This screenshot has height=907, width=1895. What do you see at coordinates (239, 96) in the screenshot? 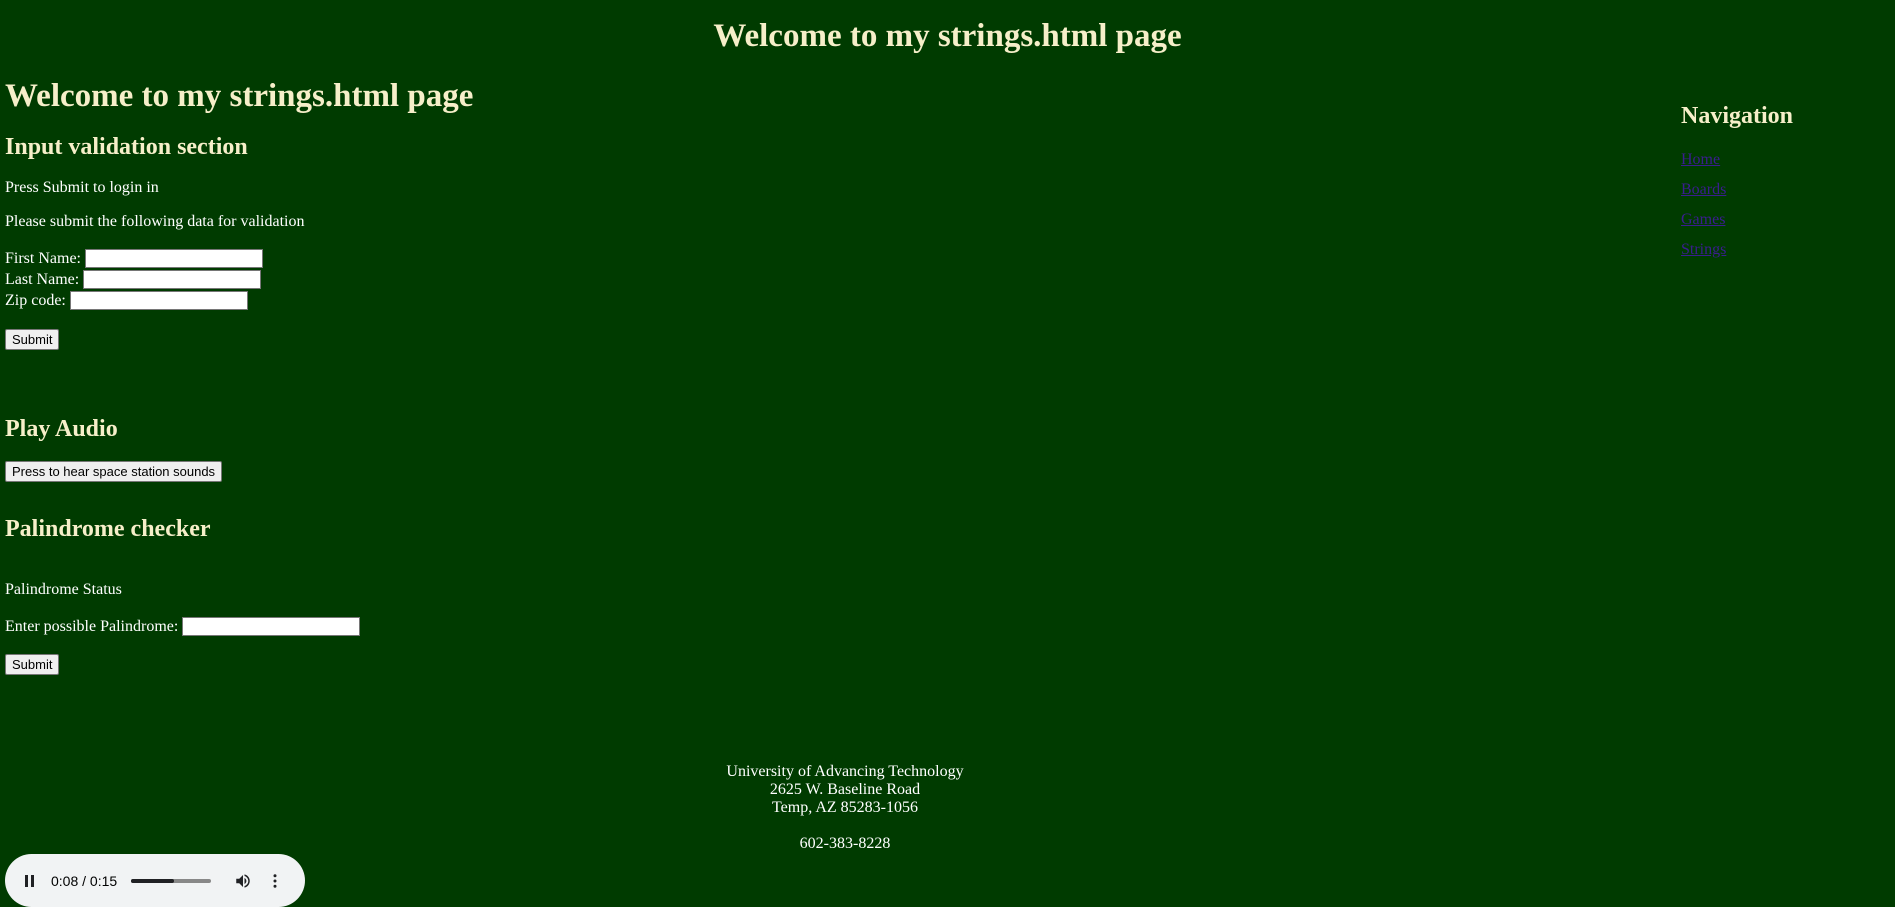
I see `main-heading: Welcome to my strings.html page` at bounding box center [239, 96].